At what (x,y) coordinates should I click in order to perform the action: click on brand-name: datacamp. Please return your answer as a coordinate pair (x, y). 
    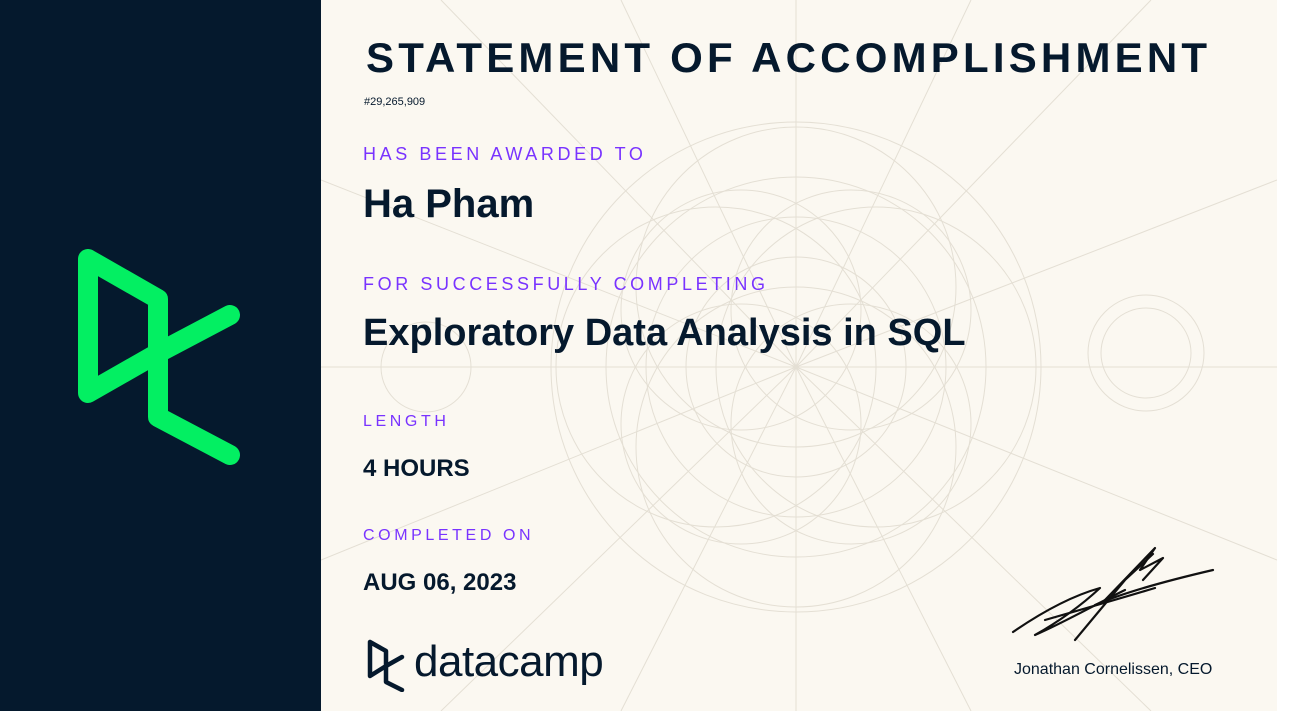
    Looking at the image, I should click on (509, 661).